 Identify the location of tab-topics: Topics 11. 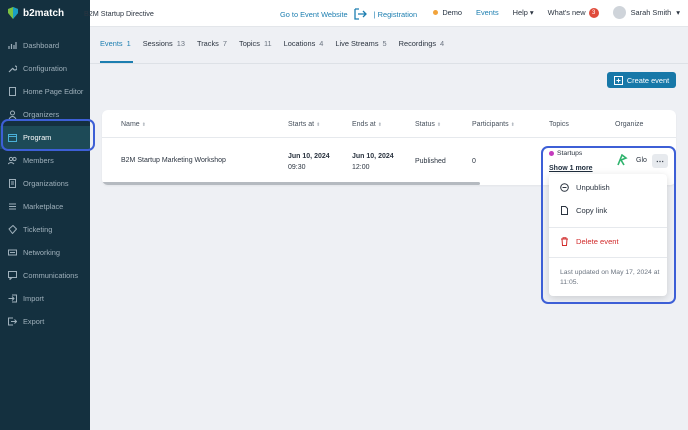
(255, 51).